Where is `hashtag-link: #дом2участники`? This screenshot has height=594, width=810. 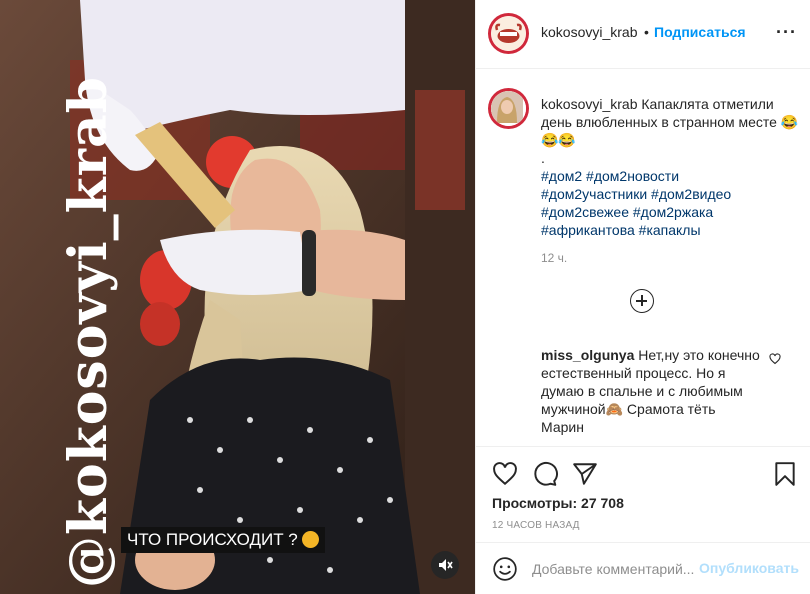
hashtag-link: #дом2участники is located at coordinates (594, 194).